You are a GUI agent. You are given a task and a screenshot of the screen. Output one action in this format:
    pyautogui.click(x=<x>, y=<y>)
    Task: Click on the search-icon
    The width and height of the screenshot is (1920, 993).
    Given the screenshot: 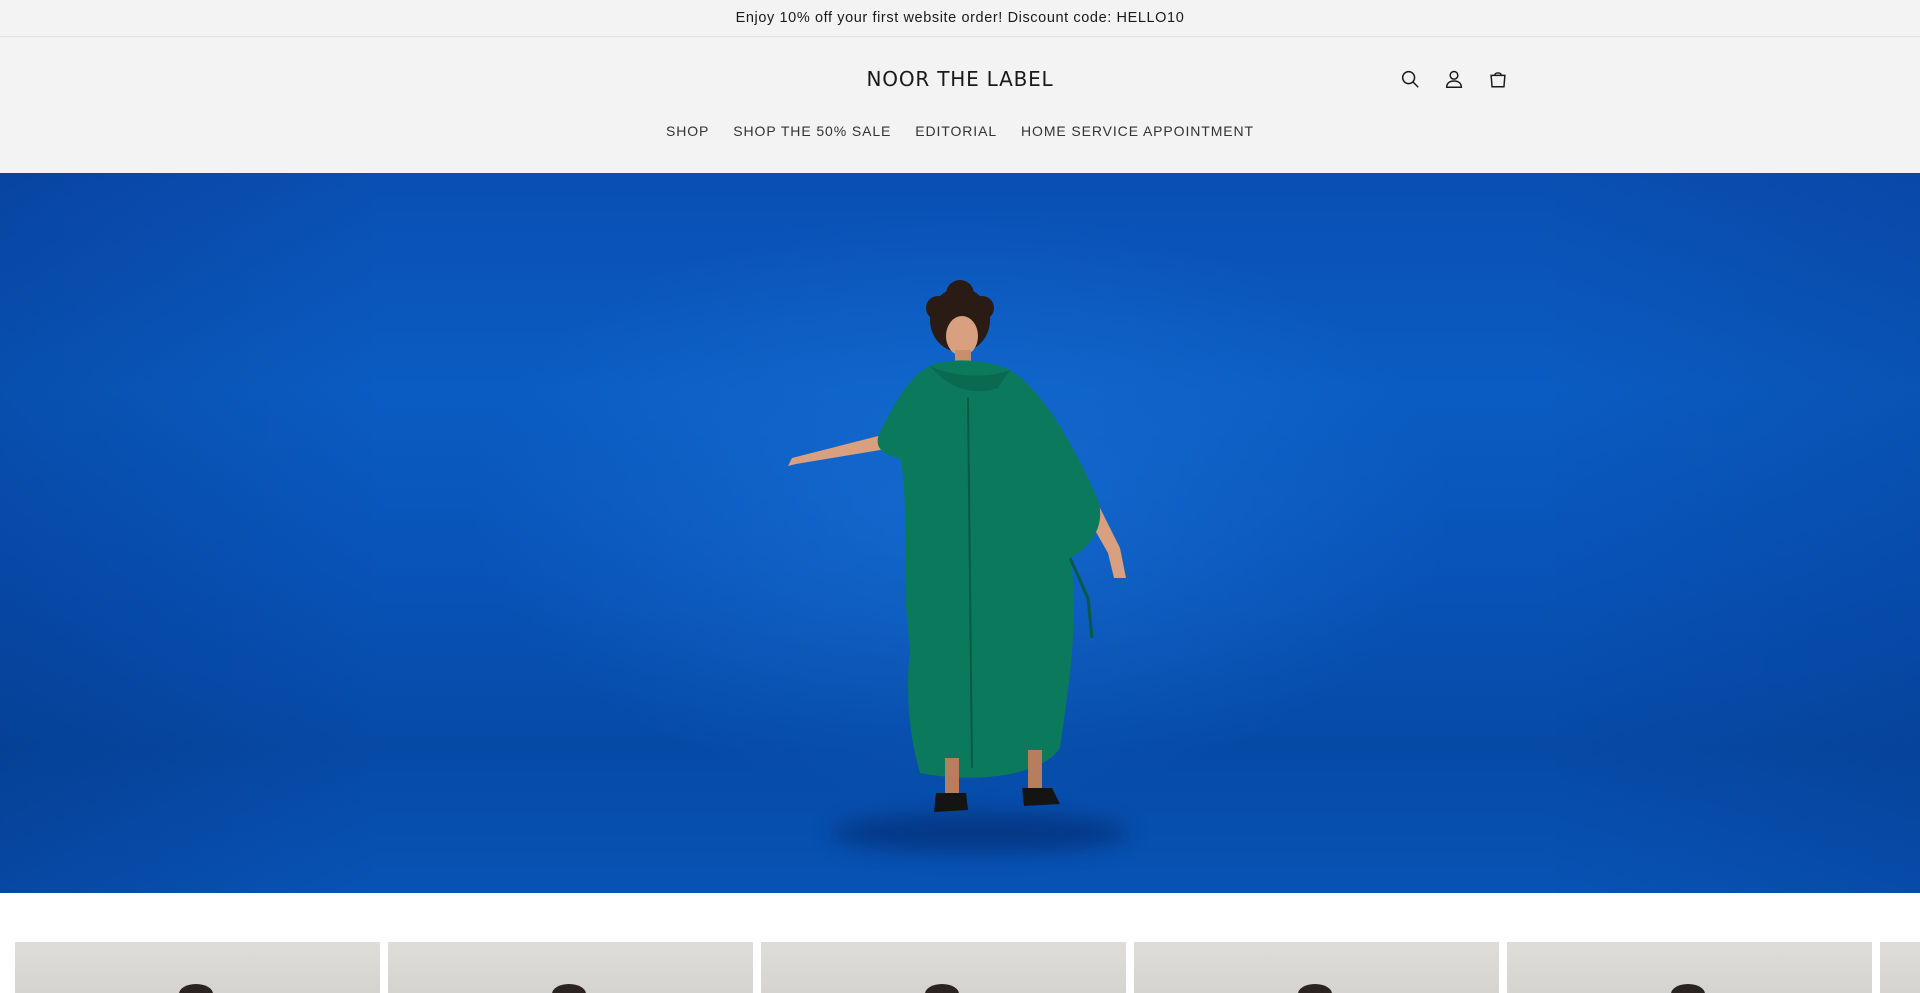 What is the action you would take?
    pyautogui.click(x=1410, y=79)
    